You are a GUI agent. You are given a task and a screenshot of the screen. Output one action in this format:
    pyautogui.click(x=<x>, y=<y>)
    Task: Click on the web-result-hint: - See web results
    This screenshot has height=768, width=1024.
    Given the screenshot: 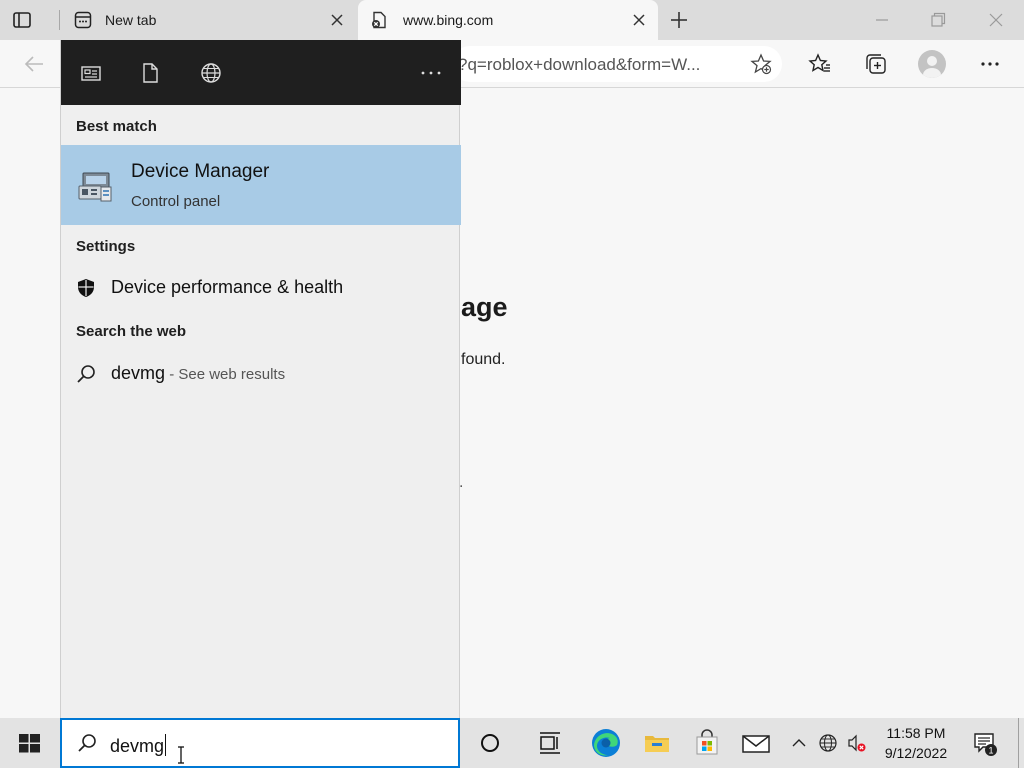 What is the action you would take?
    pyautogui.click(x=225, y=374)
    